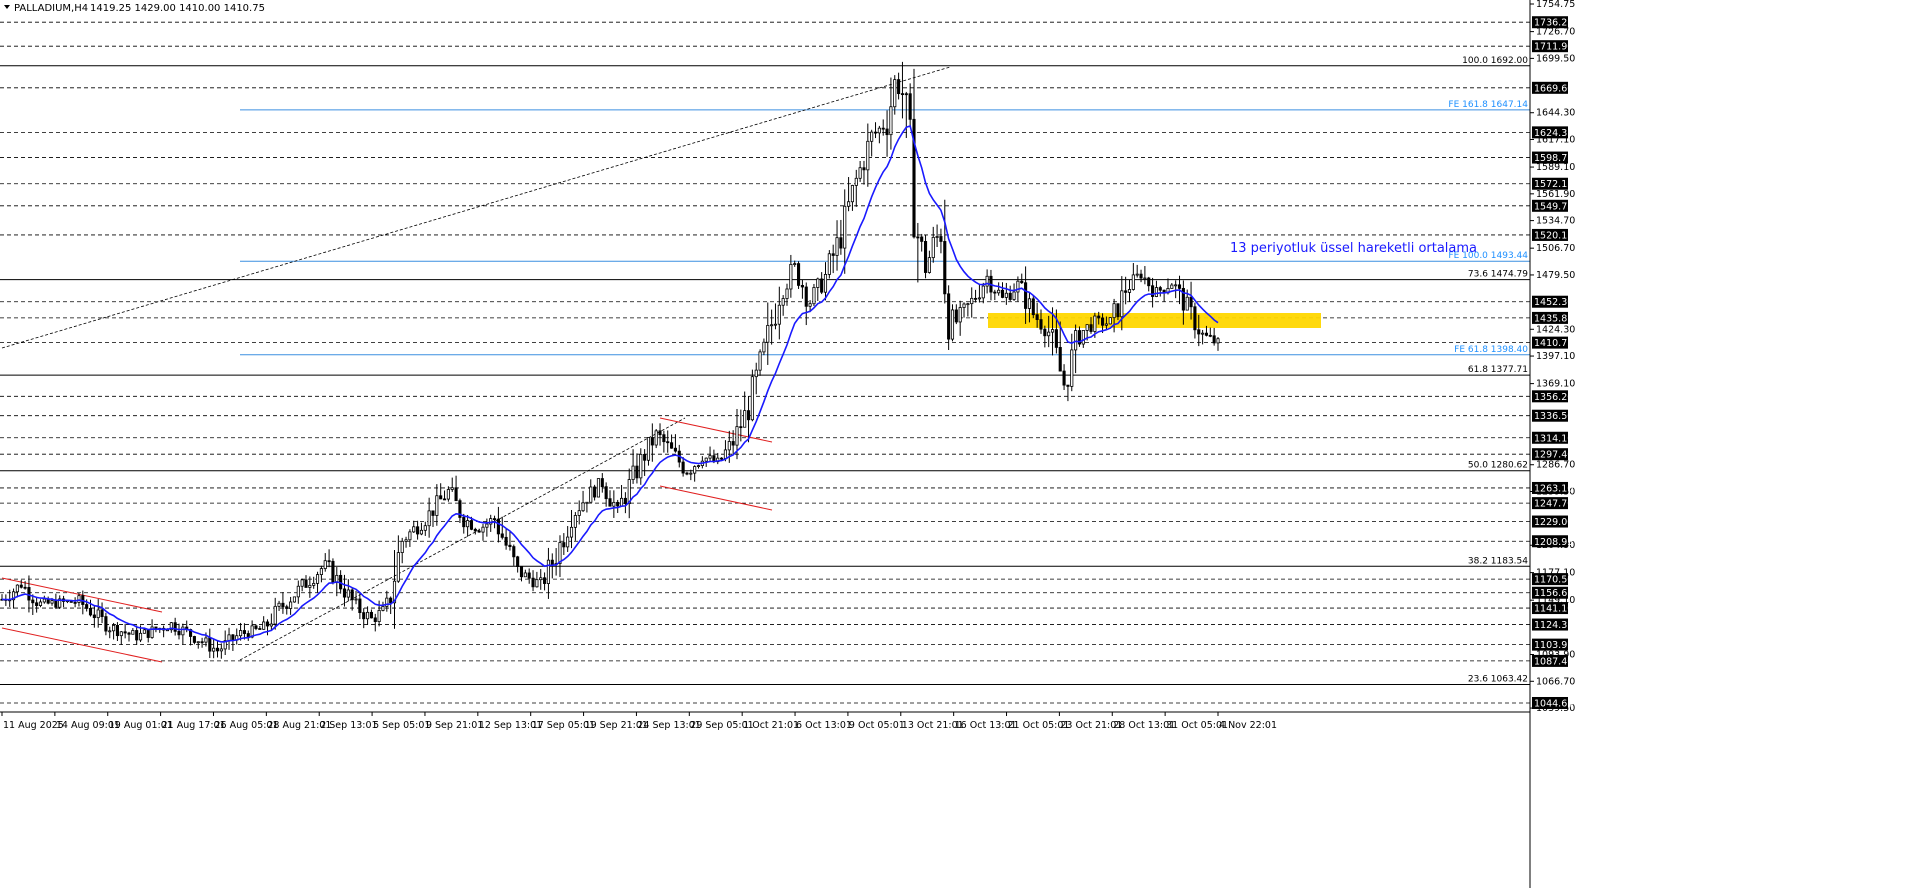 This screenshot has height=892, width=1916. Describe the element at coordinates (1553, 302) in the screenshot. I see `price-level-tag-label: 1452.30` at that location.